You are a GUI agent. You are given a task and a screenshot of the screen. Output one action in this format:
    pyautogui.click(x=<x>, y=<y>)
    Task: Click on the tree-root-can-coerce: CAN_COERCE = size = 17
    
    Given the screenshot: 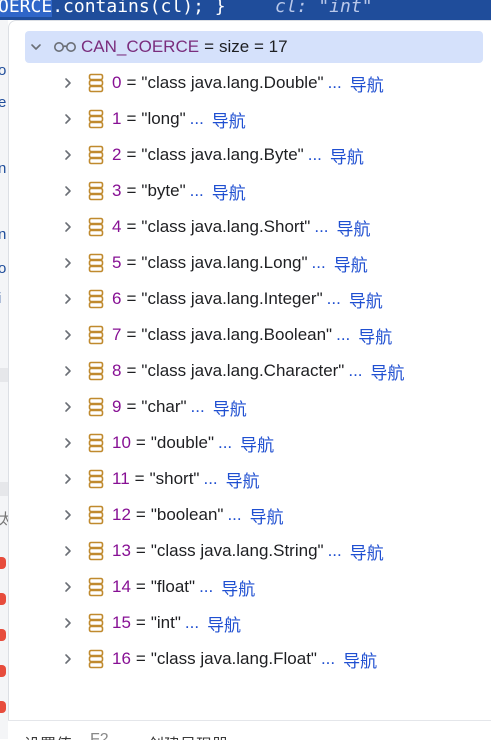 What is the action you would take?
    pyautogui.click(x=254, y=47)
    